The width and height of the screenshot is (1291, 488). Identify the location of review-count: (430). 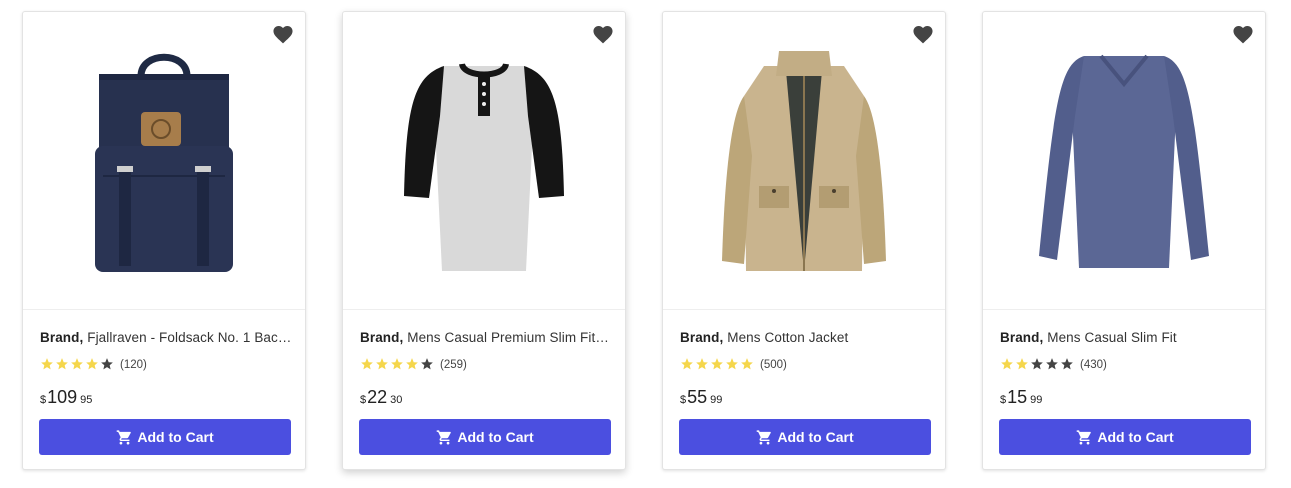
(1093, 365).